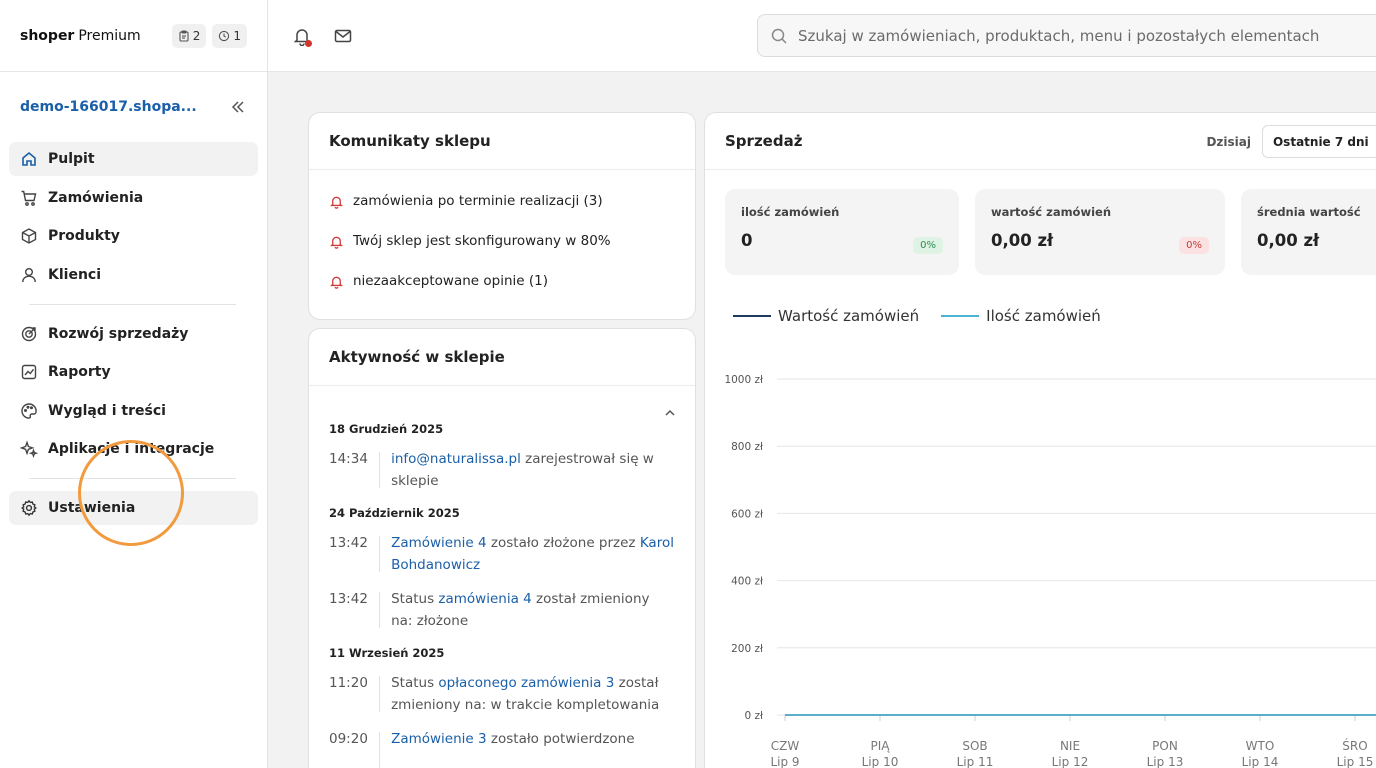 The image size is (1376, 768). I want to click on stat-order-value: wartość zamówień 0,00 zł 0%, so click(1100, 232).